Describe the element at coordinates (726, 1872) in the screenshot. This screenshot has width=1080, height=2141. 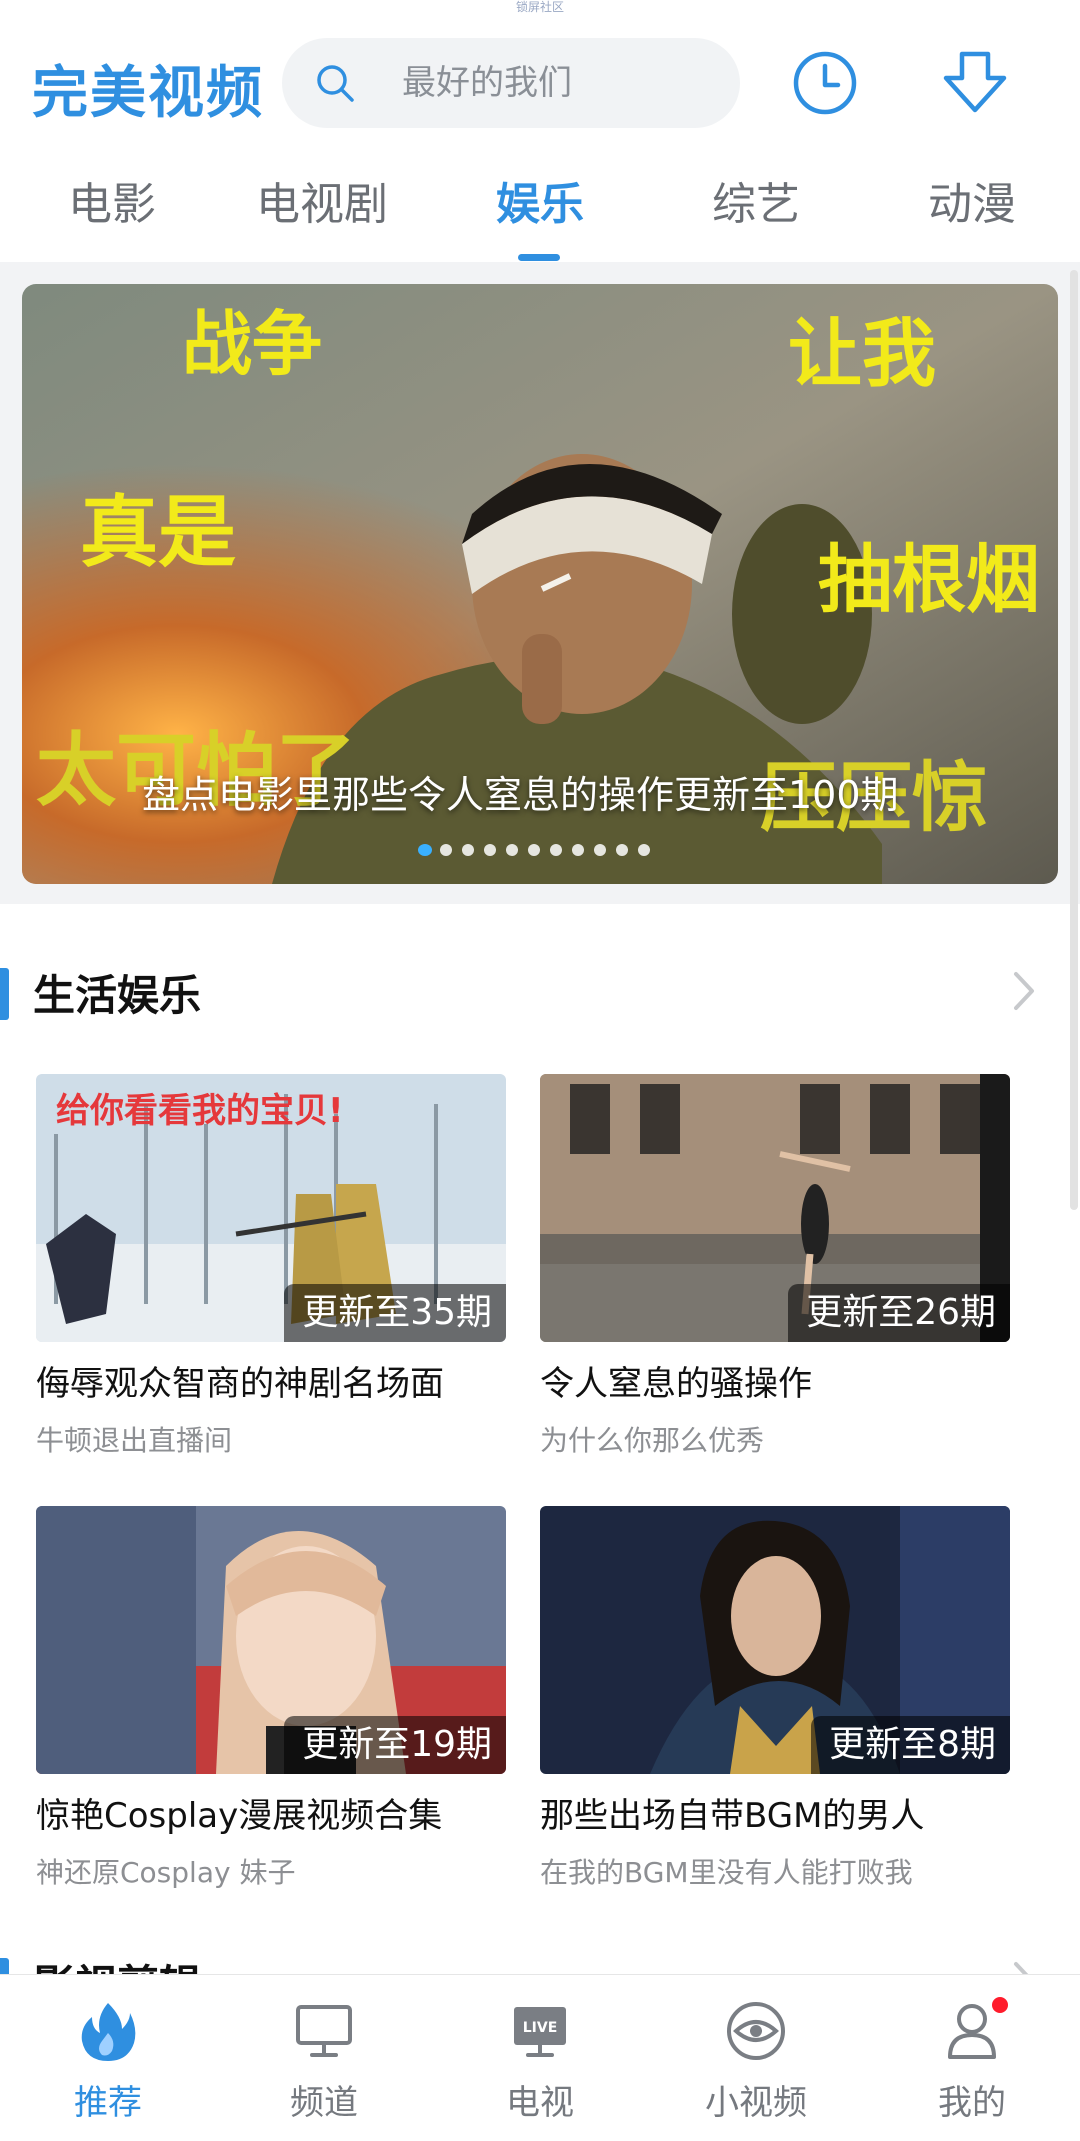
I see `video-subtitle: 在我的BGM里没有人能打败我` at that location.